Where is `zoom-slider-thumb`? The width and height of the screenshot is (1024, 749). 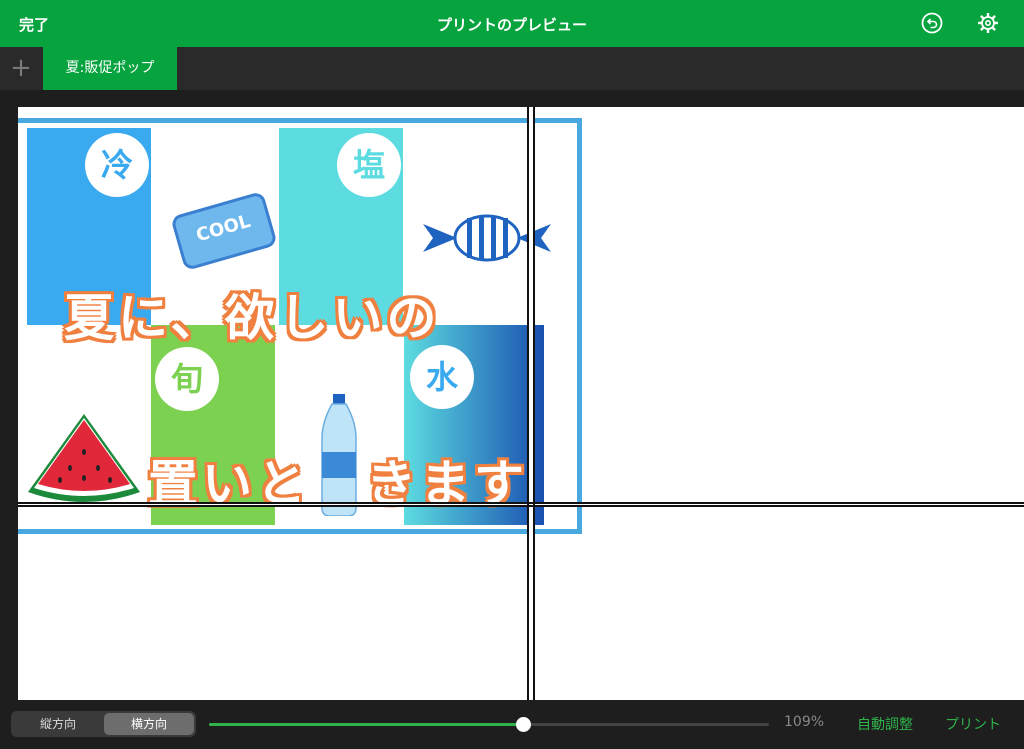 zoom-slider-thumb is located at coordinates (523, 724).